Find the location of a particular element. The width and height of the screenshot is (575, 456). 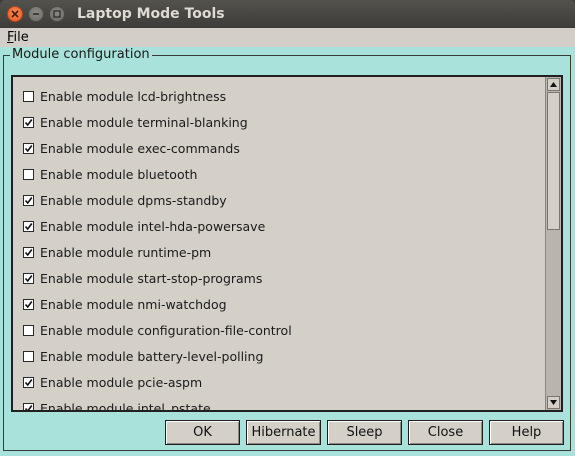

menu-file-label: ile is located at coordinates (21, 37).